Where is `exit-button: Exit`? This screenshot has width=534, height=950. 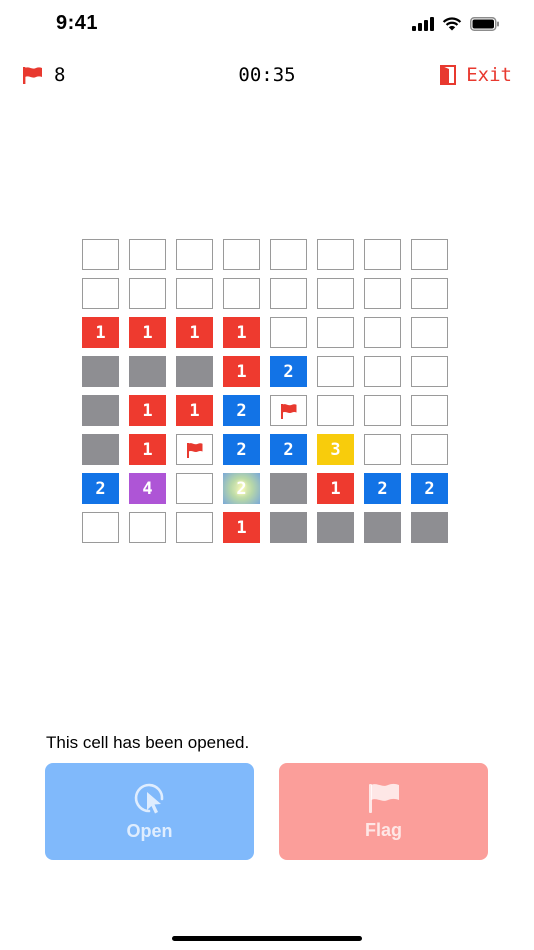
exit-button: Exit is located at coordinates (476, 75).